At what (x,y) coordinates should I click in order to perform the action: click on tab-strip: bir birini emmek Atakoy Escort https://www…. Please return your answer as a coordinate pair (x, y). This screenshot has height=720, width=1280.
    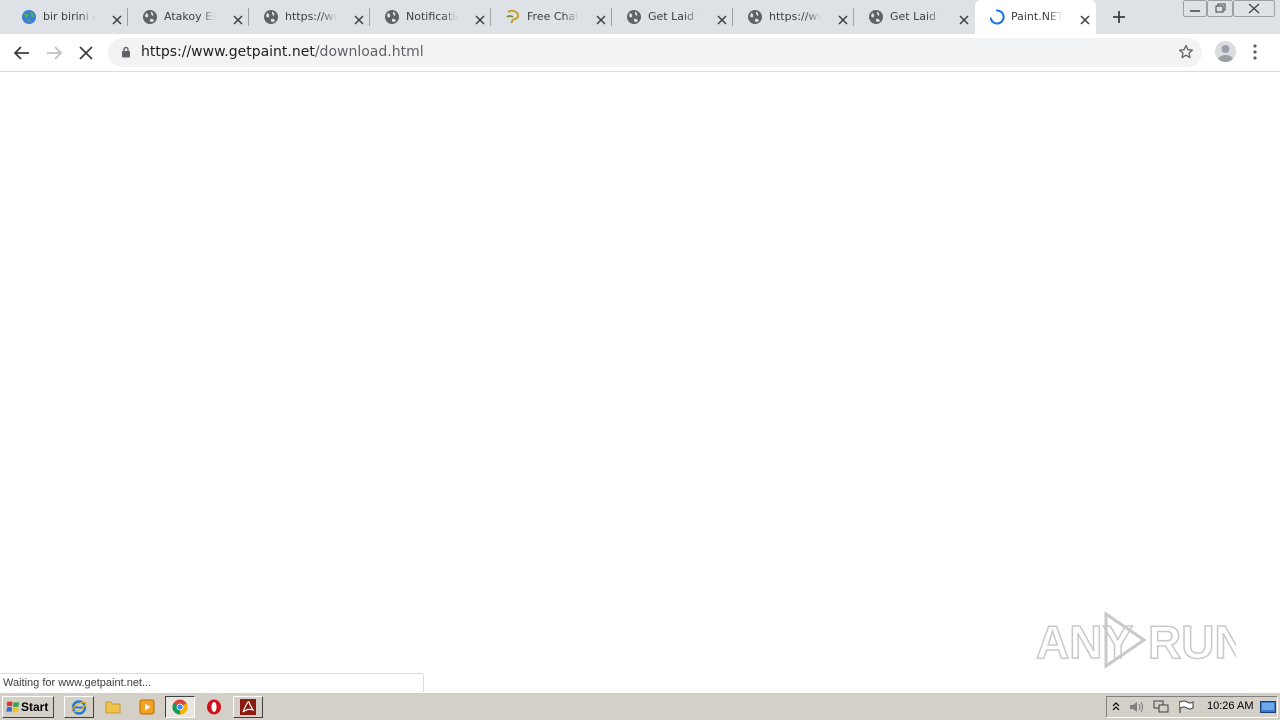
    Looking at the image, I should click on (640, 17).